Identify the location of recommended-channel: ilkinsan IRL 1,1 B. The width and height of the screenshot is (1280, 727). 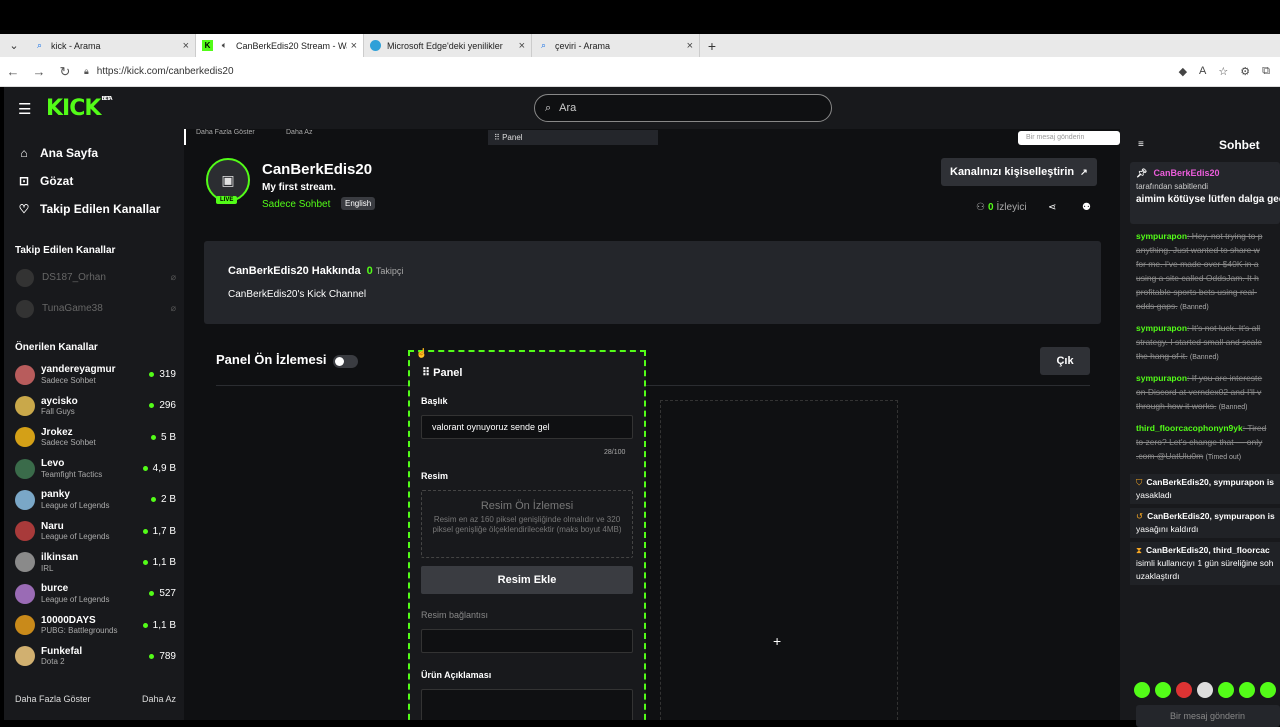
(94, 562).